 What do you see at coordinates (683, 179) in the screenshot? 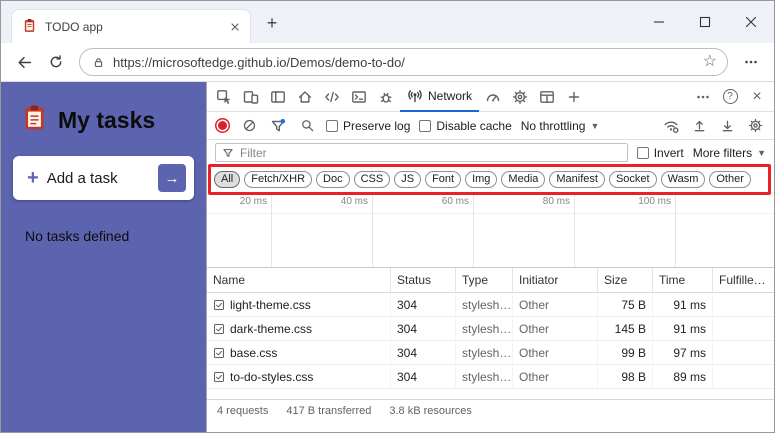
I see `filter-chip-wasm: Wasm` at bounding box center [683, 179].